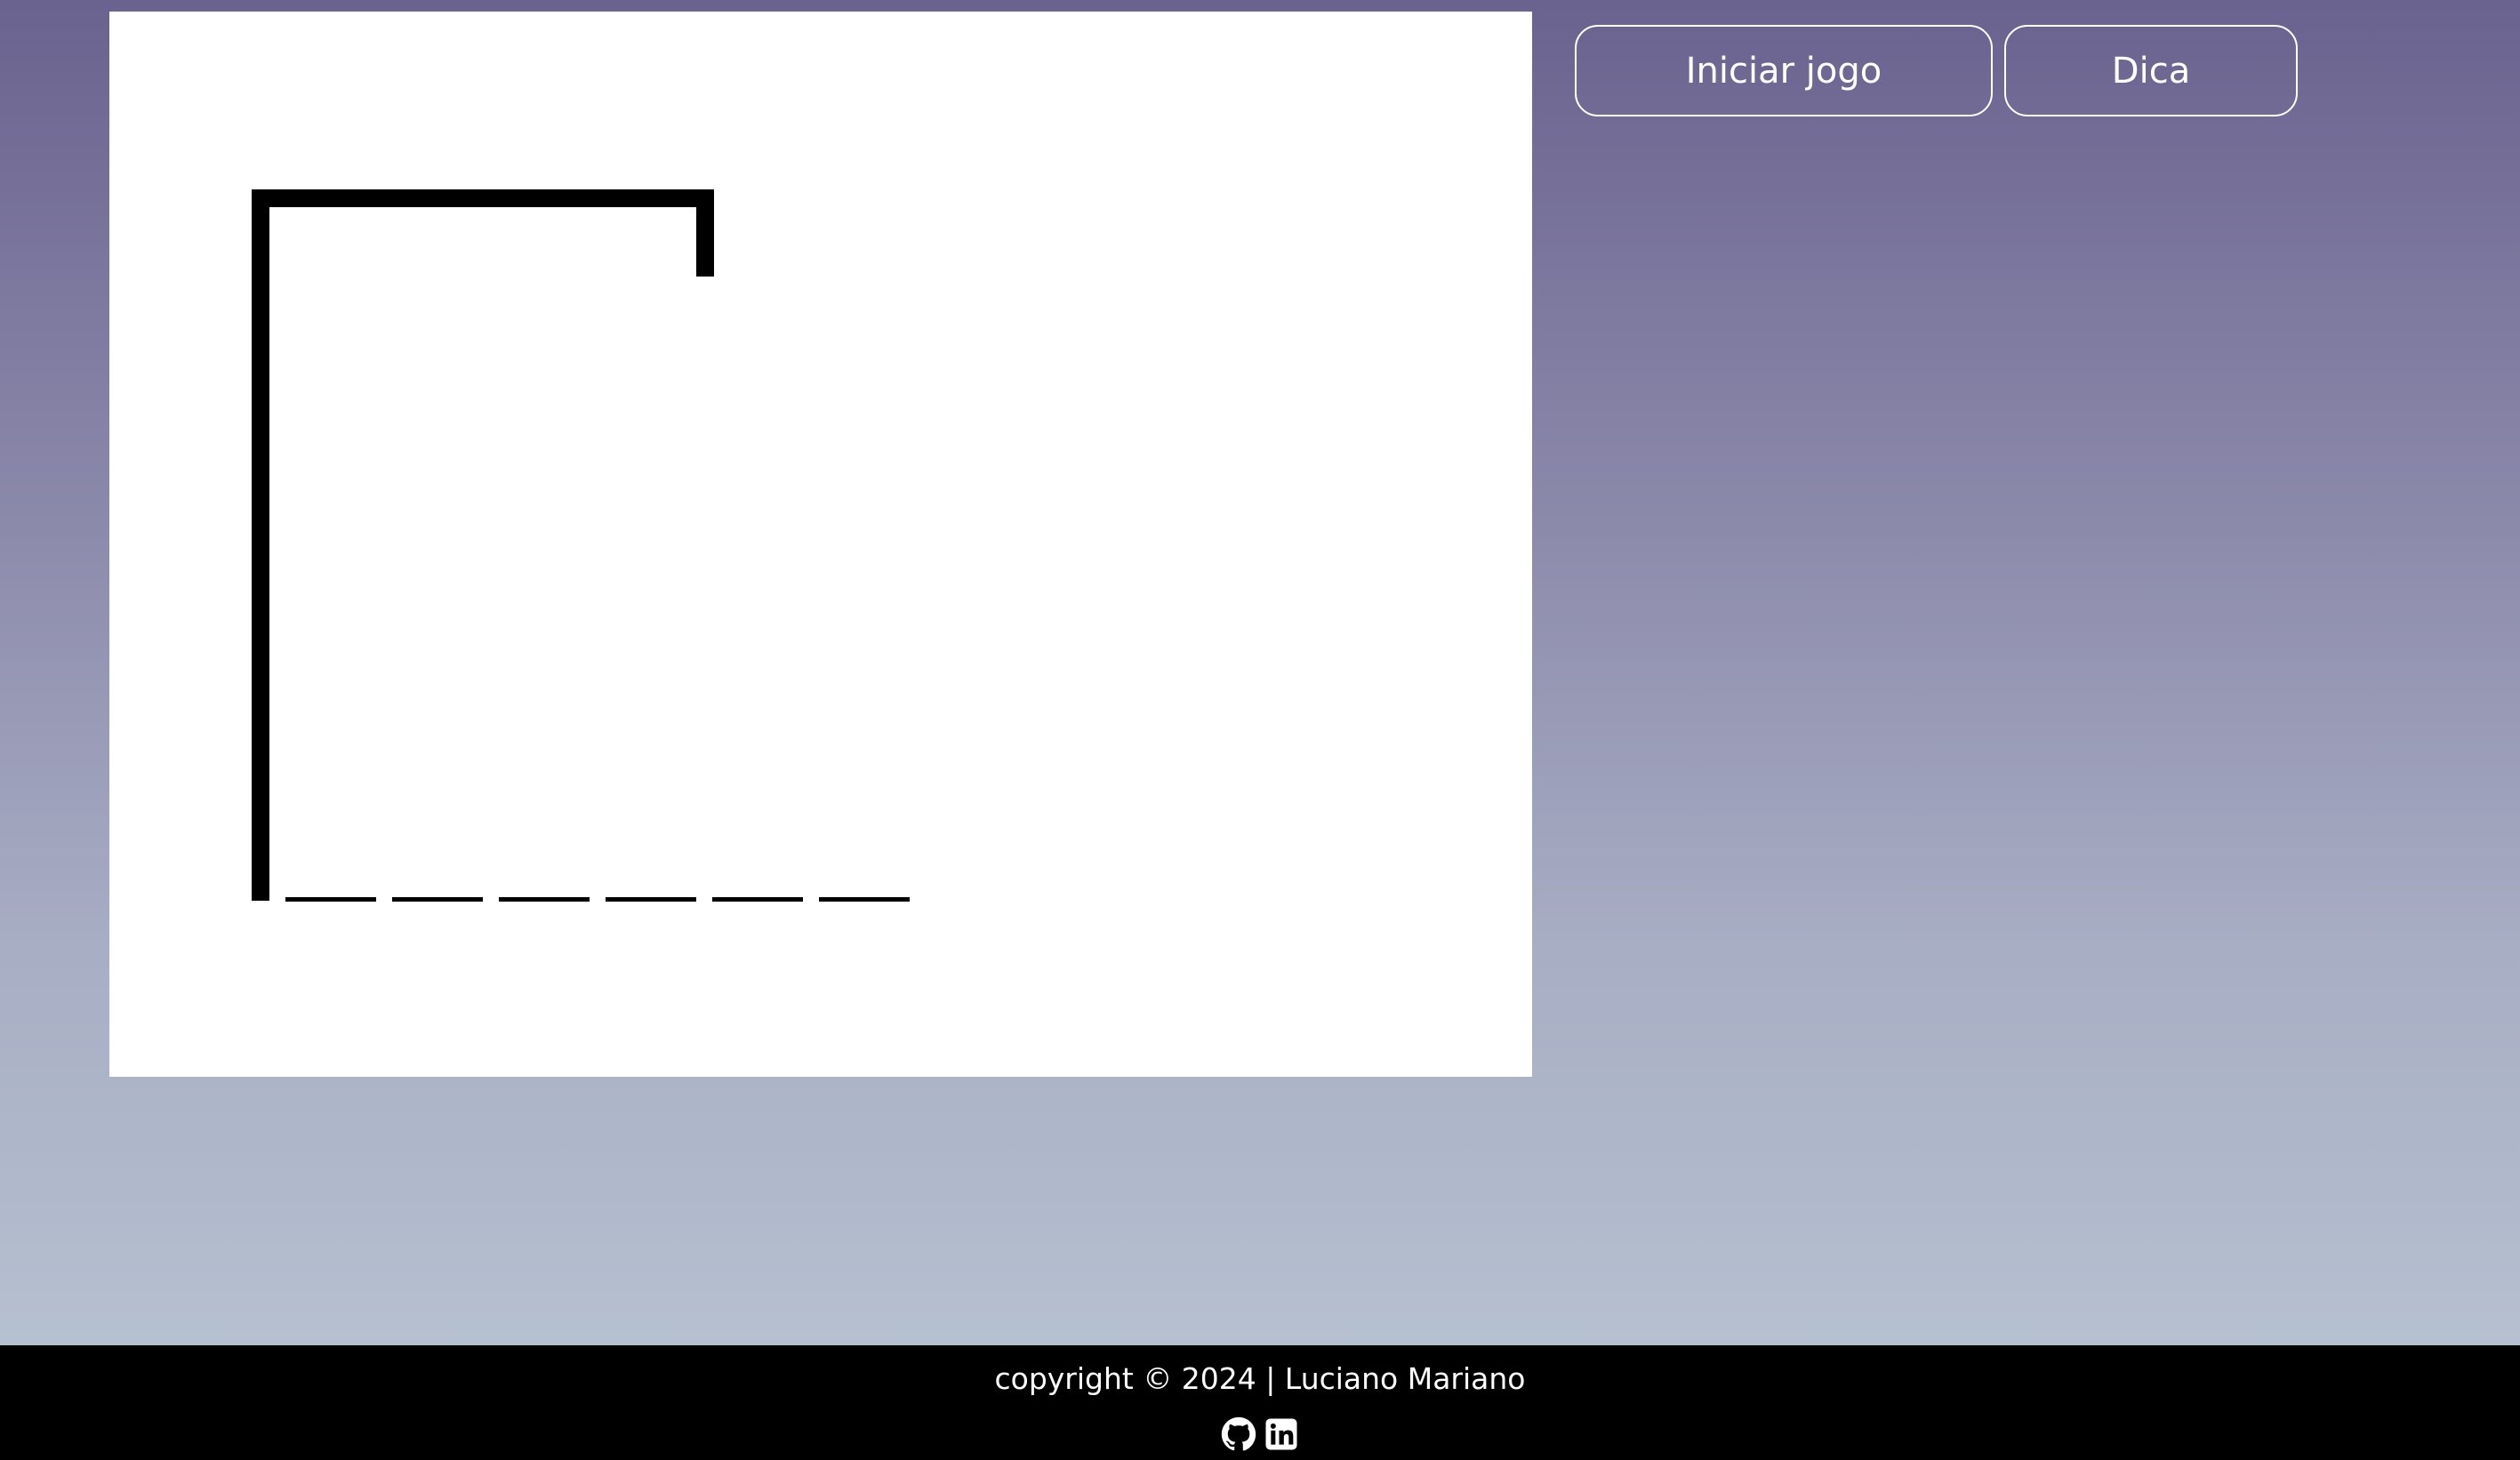 The image size is (2520, 1460). Describe the element at coordinates (1260, 1434) in the screenshot. I see `social-links` at that location.